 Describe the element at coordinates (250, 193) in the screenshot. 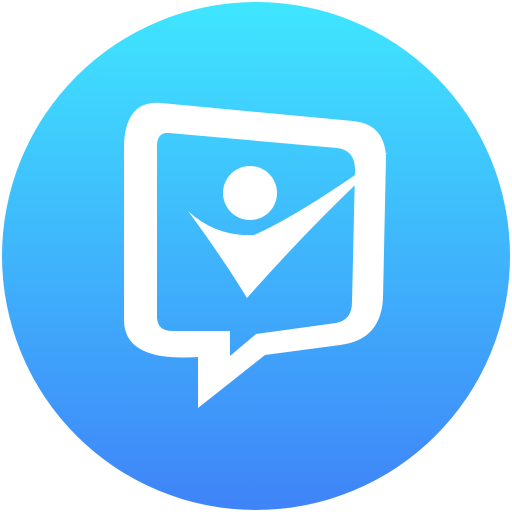

I see `person-head-icon` at that location.